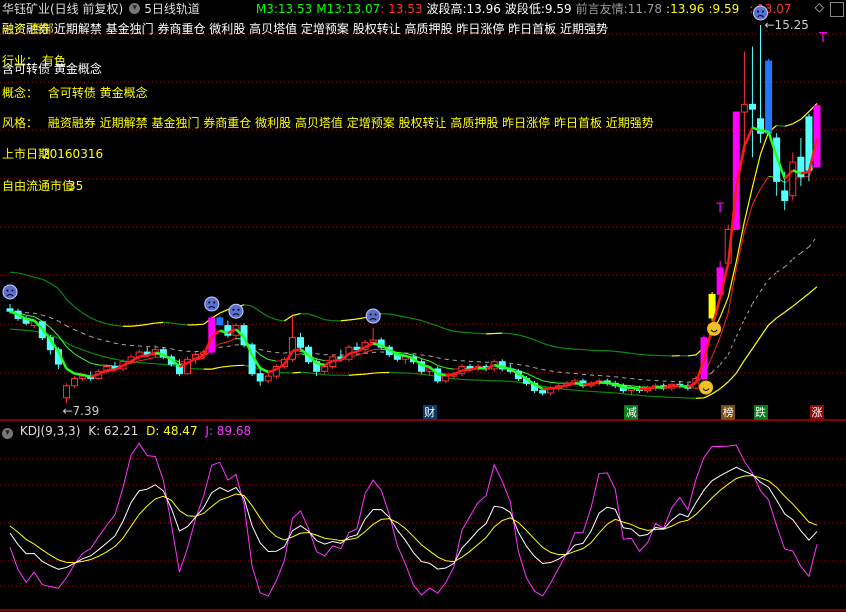 This screenshot has width=846, height=612. What do you see at coordinates (113, 431) in the screenshot?
I see `kdj-k-value: K: 62.21` at bounding box center [113, 431].